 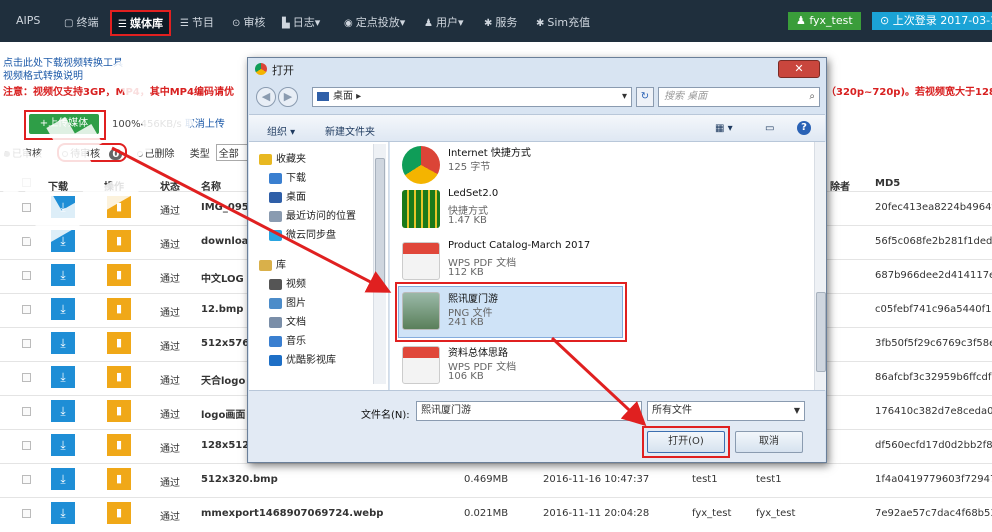 I want to click on type-select: 全部, so click(x=231, y=152).